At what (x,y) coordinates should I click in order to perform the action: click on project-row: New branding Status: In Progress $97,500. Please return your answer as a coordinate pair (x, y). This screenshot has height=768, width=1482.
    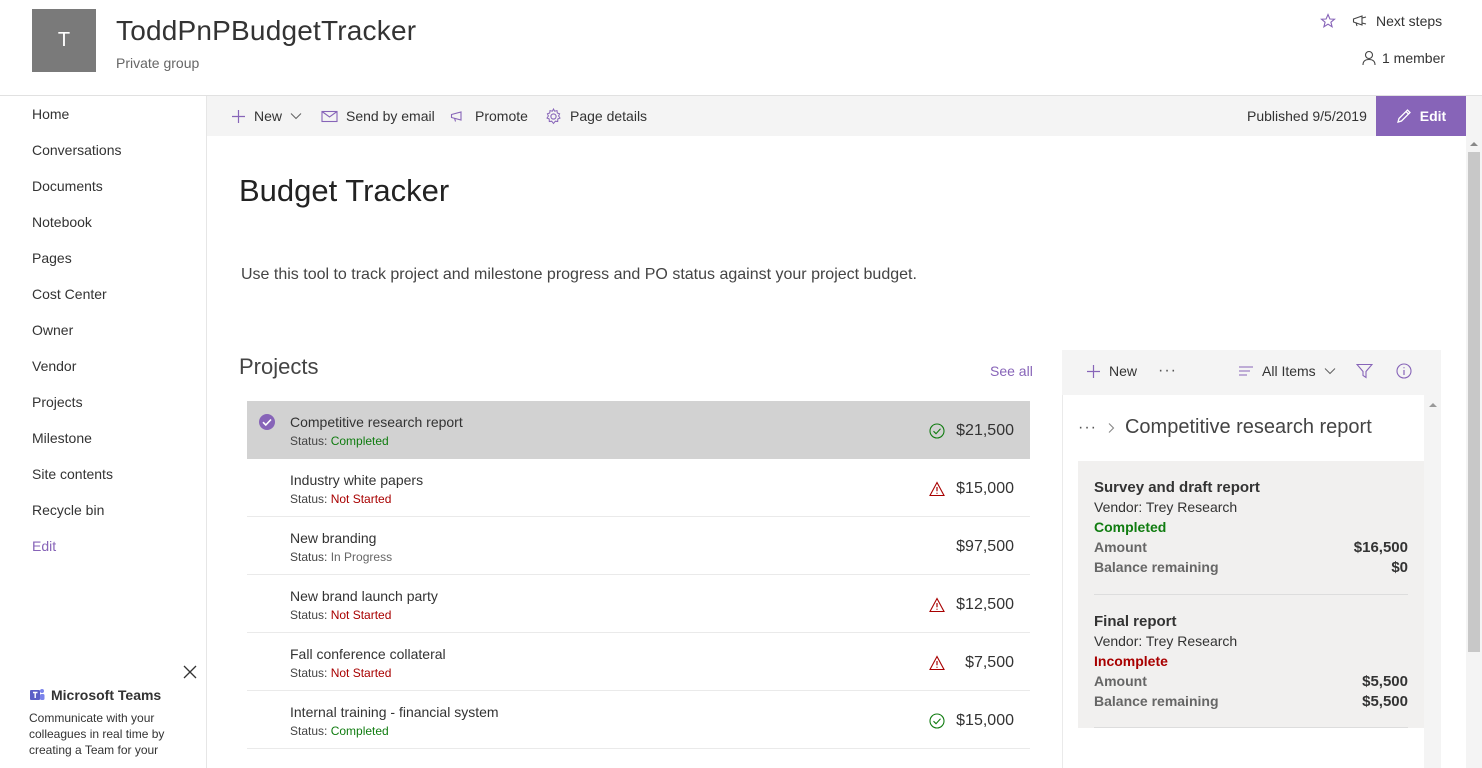
    Looking at the image, I should click on (638, 546).